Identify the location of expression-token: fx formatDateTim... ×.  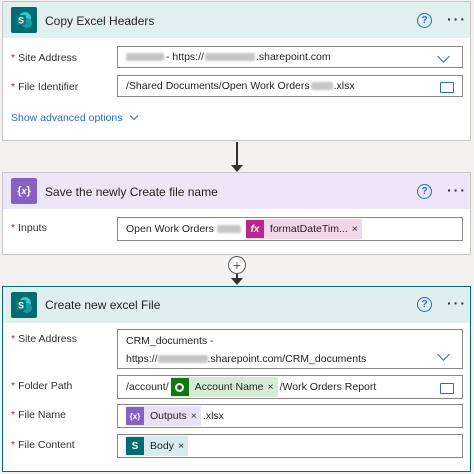
(303, 229).